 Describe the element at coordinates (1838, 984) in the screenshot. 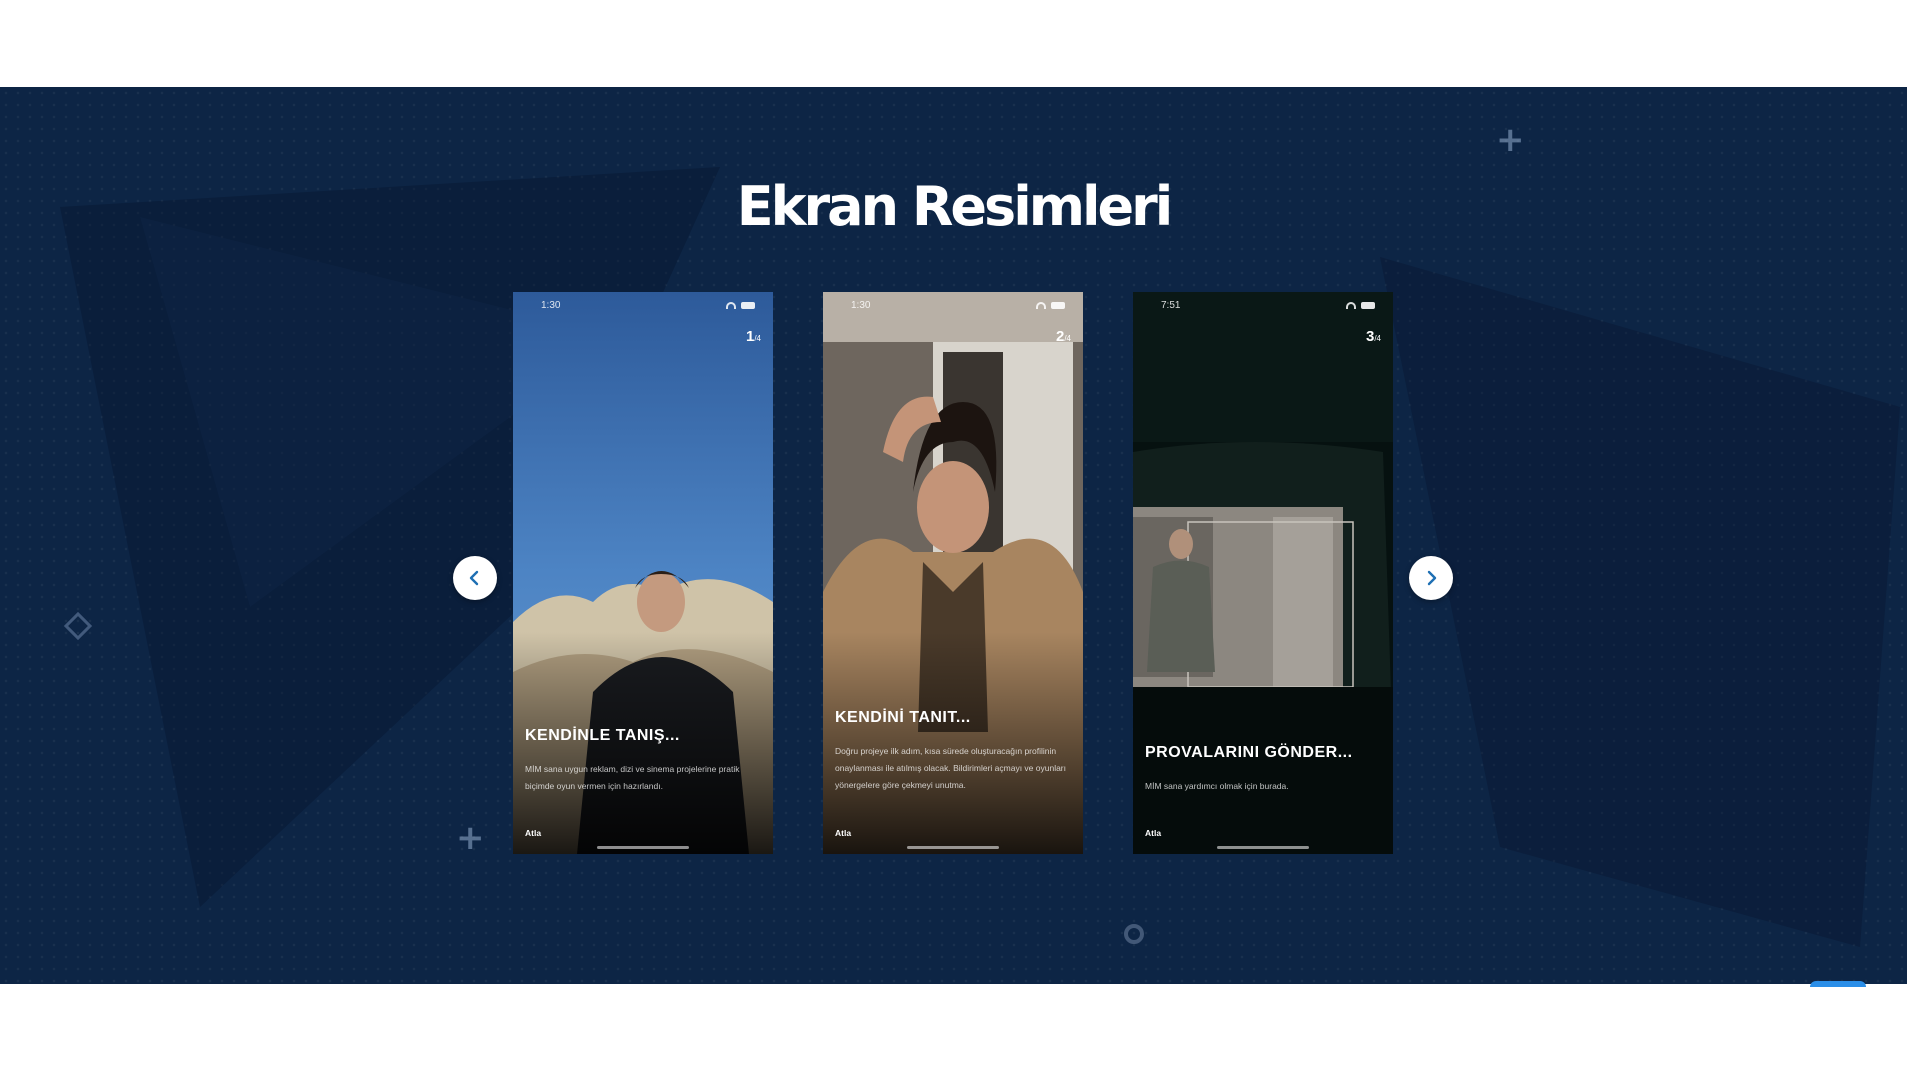

I see `back-to-top-tab` at that location.